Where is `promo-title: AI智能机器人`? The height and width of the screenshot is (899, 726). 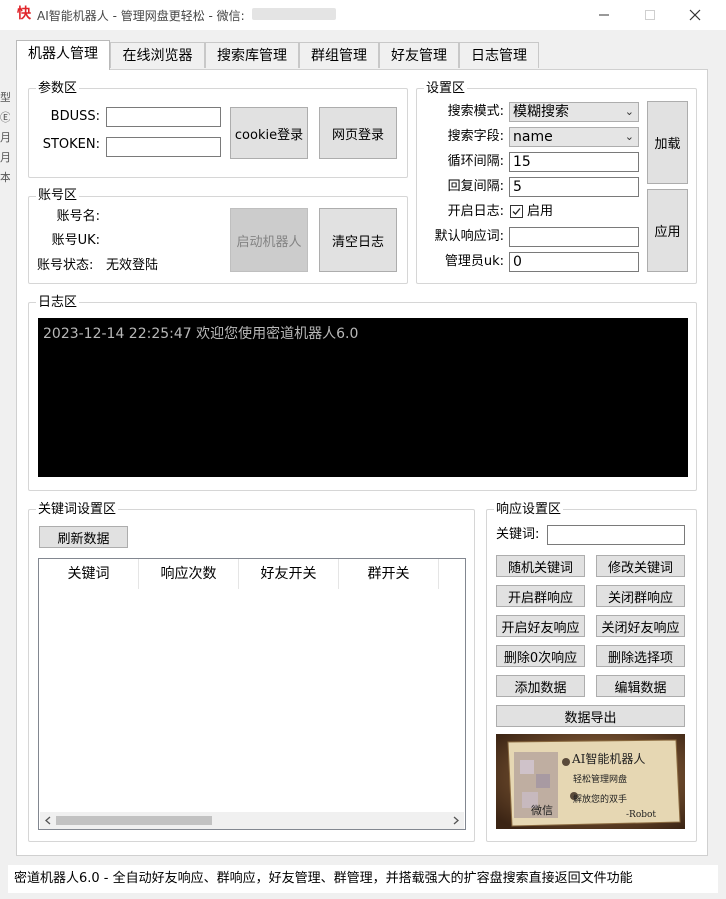
promo-title: AI智能机器人 is located at coordinates (609, 759).